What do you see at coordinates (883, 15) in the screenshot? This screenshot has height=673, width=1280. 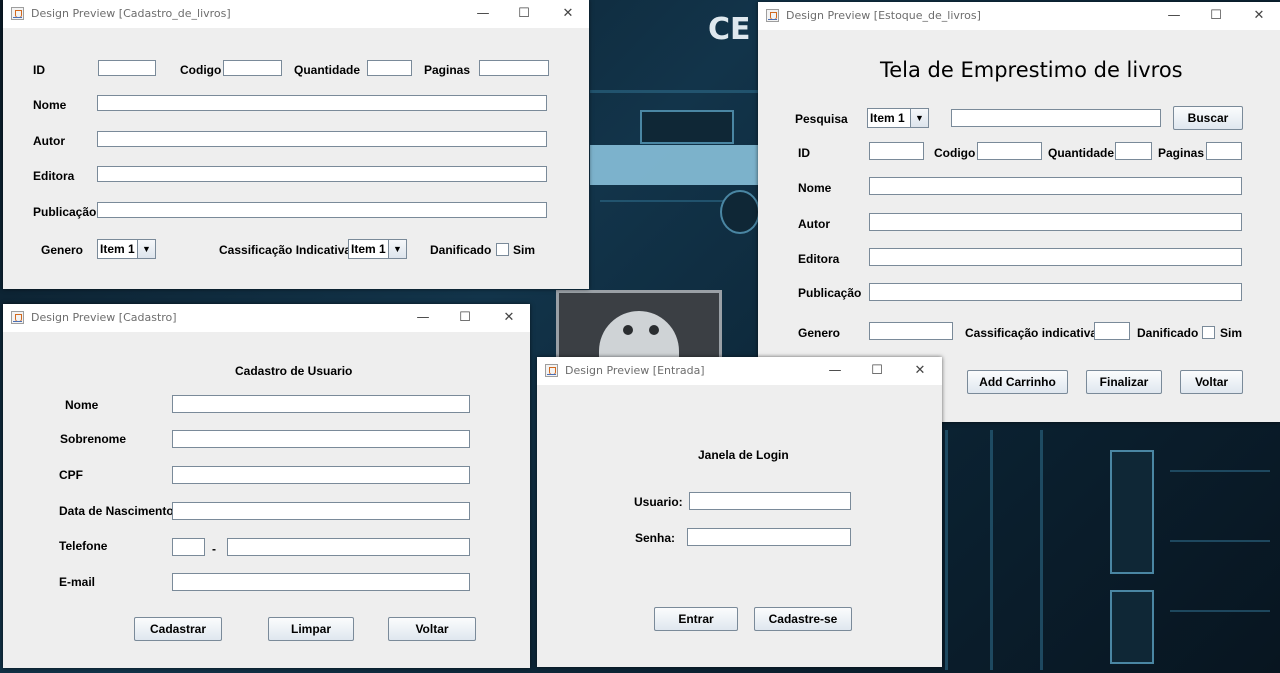 I see `window-title: Design Preview [Estoque_de_livros]` at bounding box center [883, 15].